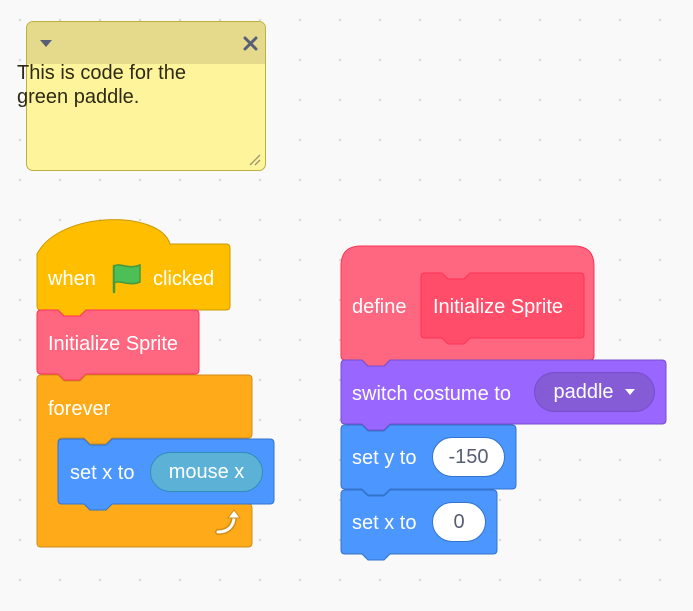 This screenshot has height=611, width=693. What do you see at coordinates (629, 392) in the screenshot?
I see `chevron-down-icon` at bounding box center [629, 392].